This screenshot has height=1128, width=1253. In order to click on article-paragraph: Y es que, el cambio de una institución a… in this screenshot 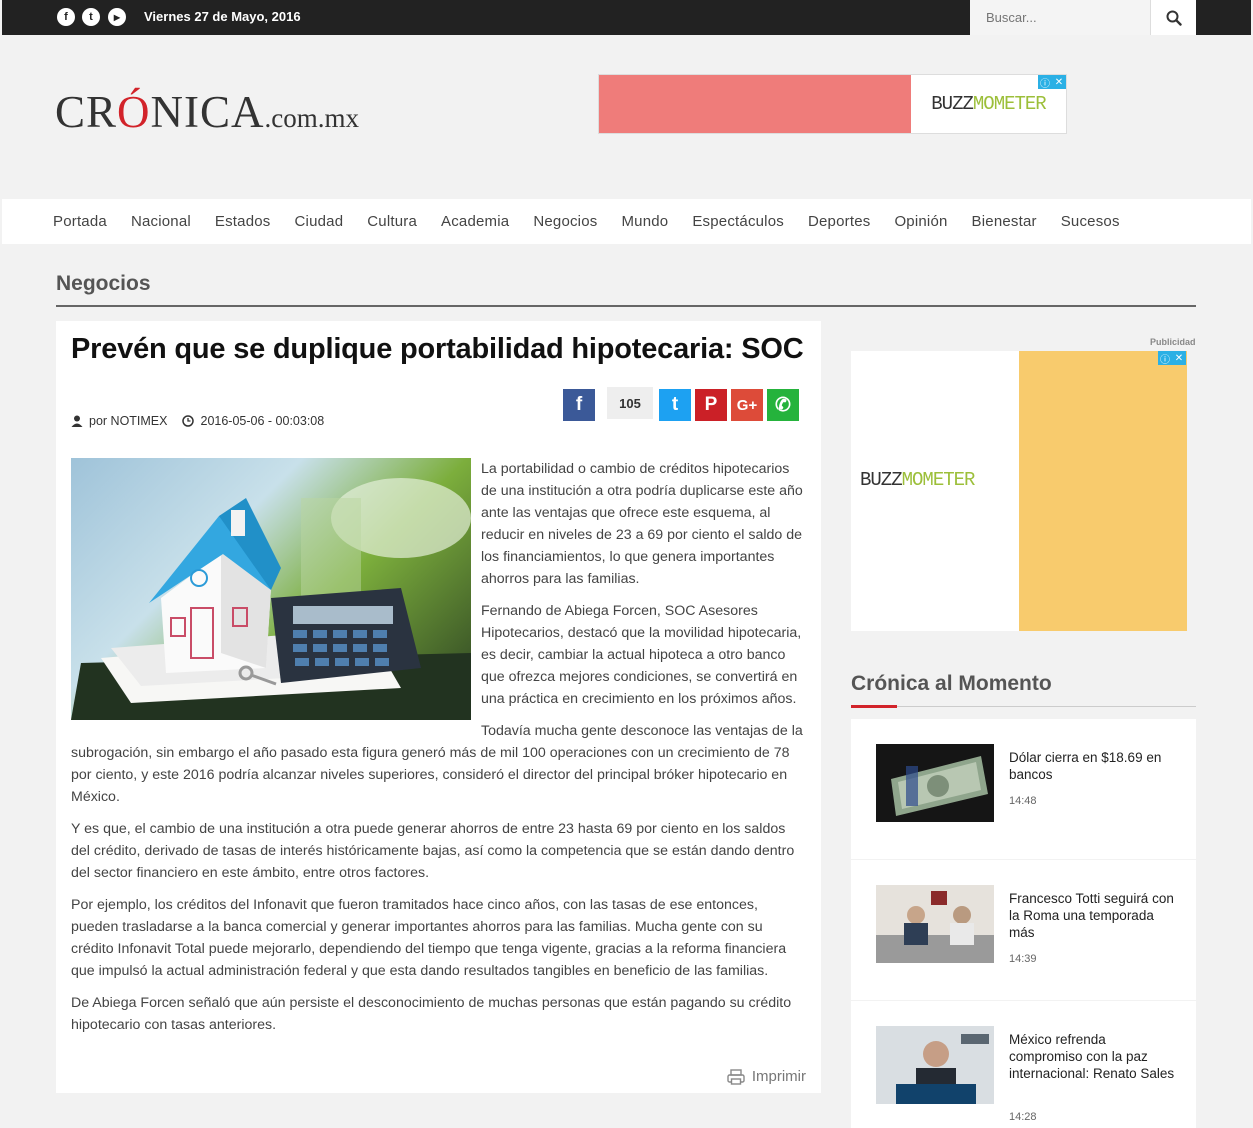, I will do `click(433, 851)`.